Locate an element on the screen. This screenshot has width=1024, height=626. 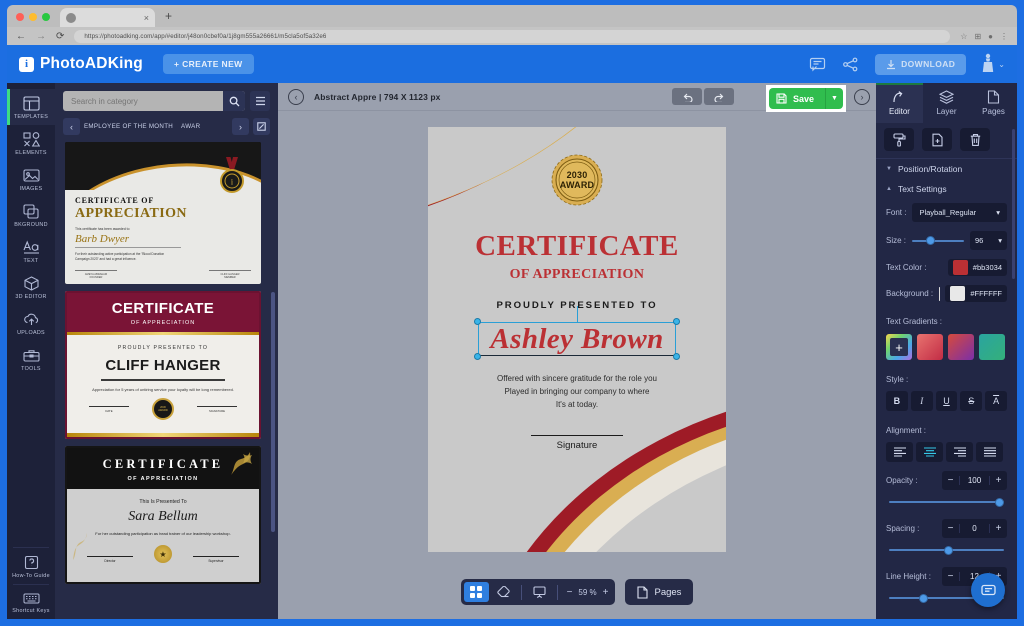
resize-handle-top-right is located at coordinates (676, 321).